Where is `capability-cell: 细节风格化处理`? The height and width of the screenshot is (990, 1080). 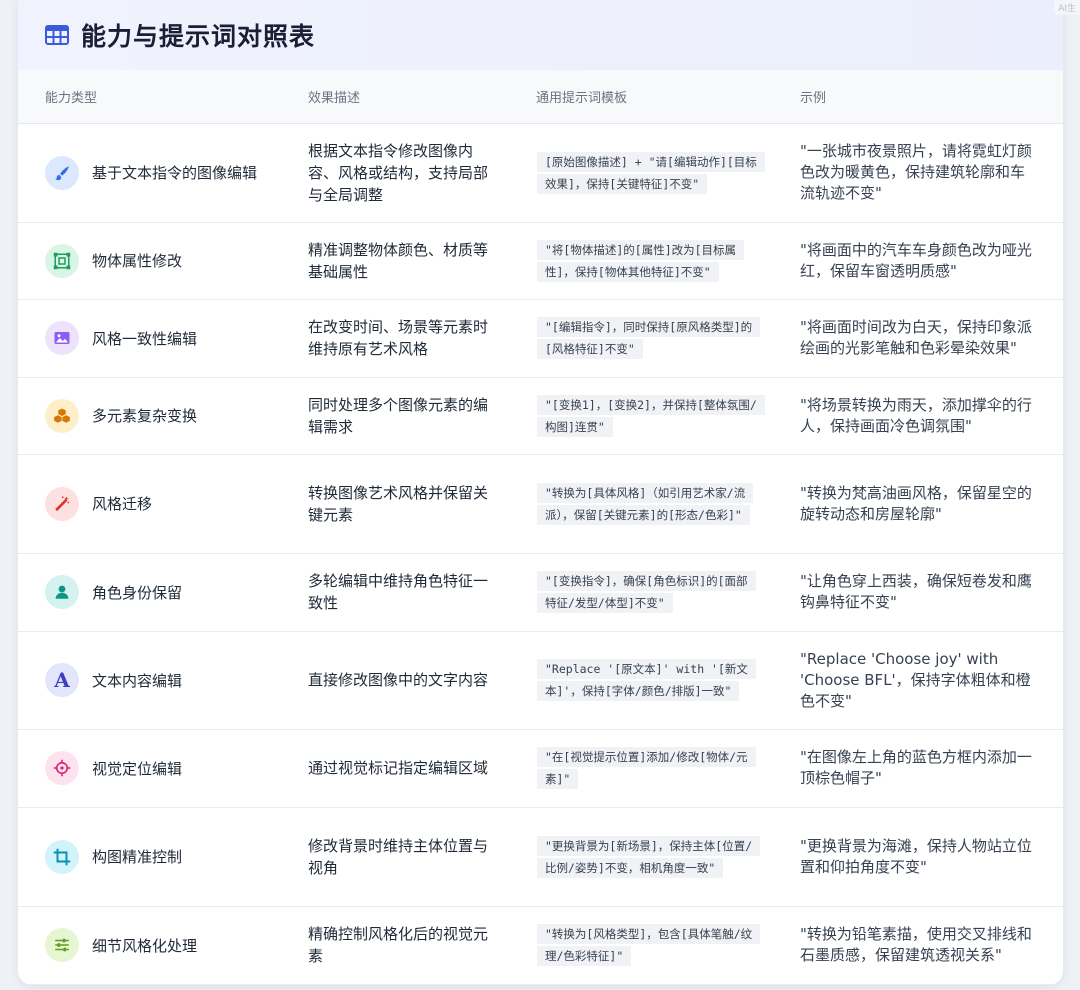
capability-cell: 细节风格化处理 is located at coordinates (149, 945).